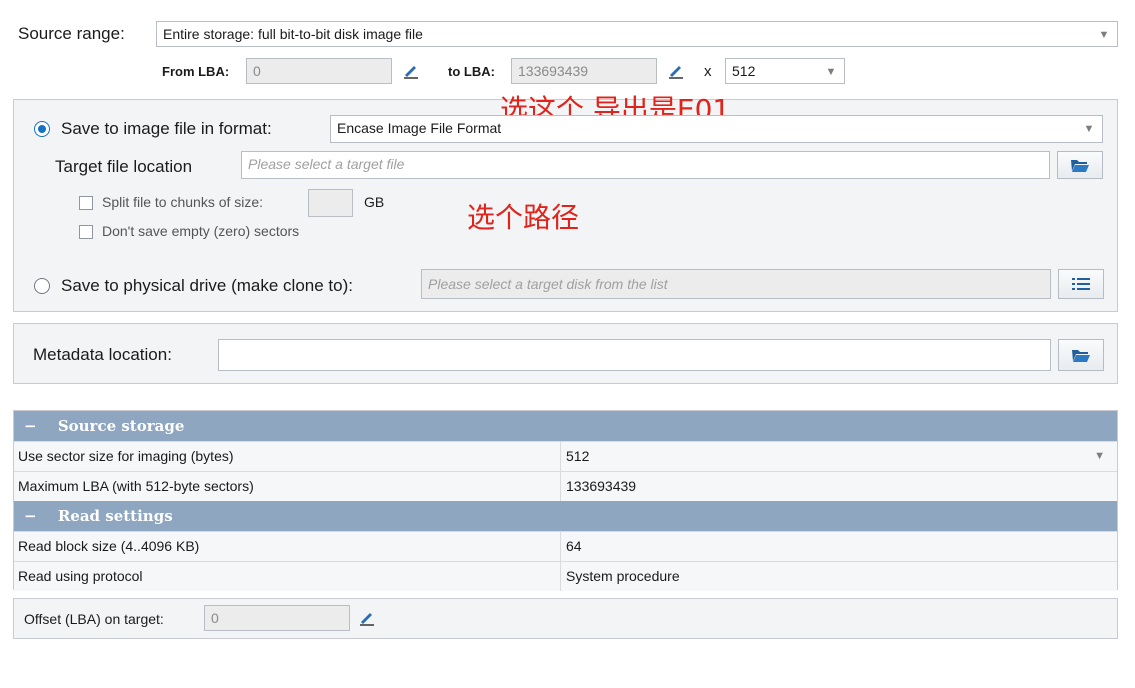  I want to click on skip-empty-sectors-label: Don't save empty (zero) sectors, so click(200, 231).